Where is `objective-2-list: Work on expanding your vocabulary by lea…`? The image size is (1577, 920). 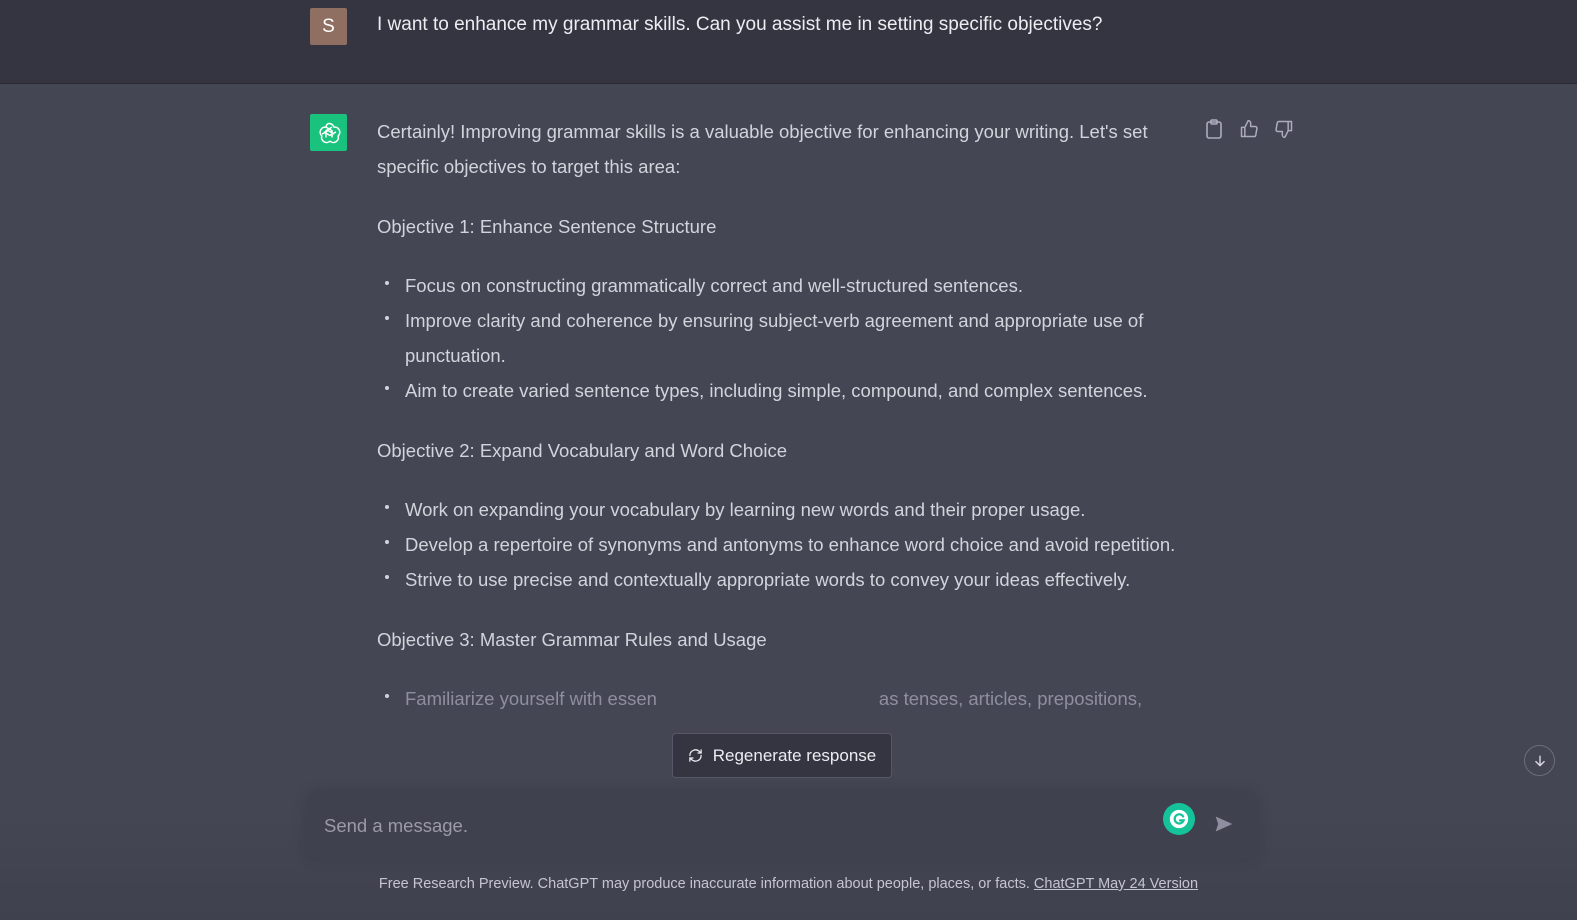 objective-2-list: Work on expanding your vocabulary by lea… is located at coordinates (784, 544).